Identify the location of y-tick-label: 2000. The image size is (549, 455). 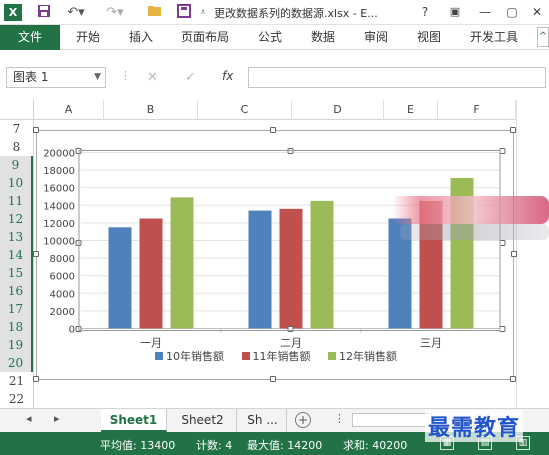
(62, 312).